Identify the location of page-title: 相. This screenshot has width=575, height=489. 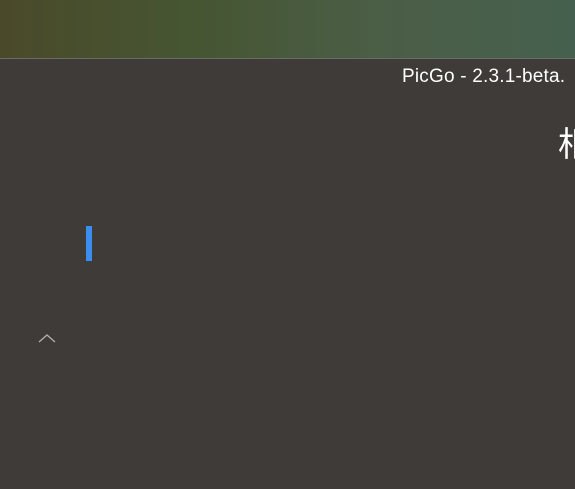
(566, 141).